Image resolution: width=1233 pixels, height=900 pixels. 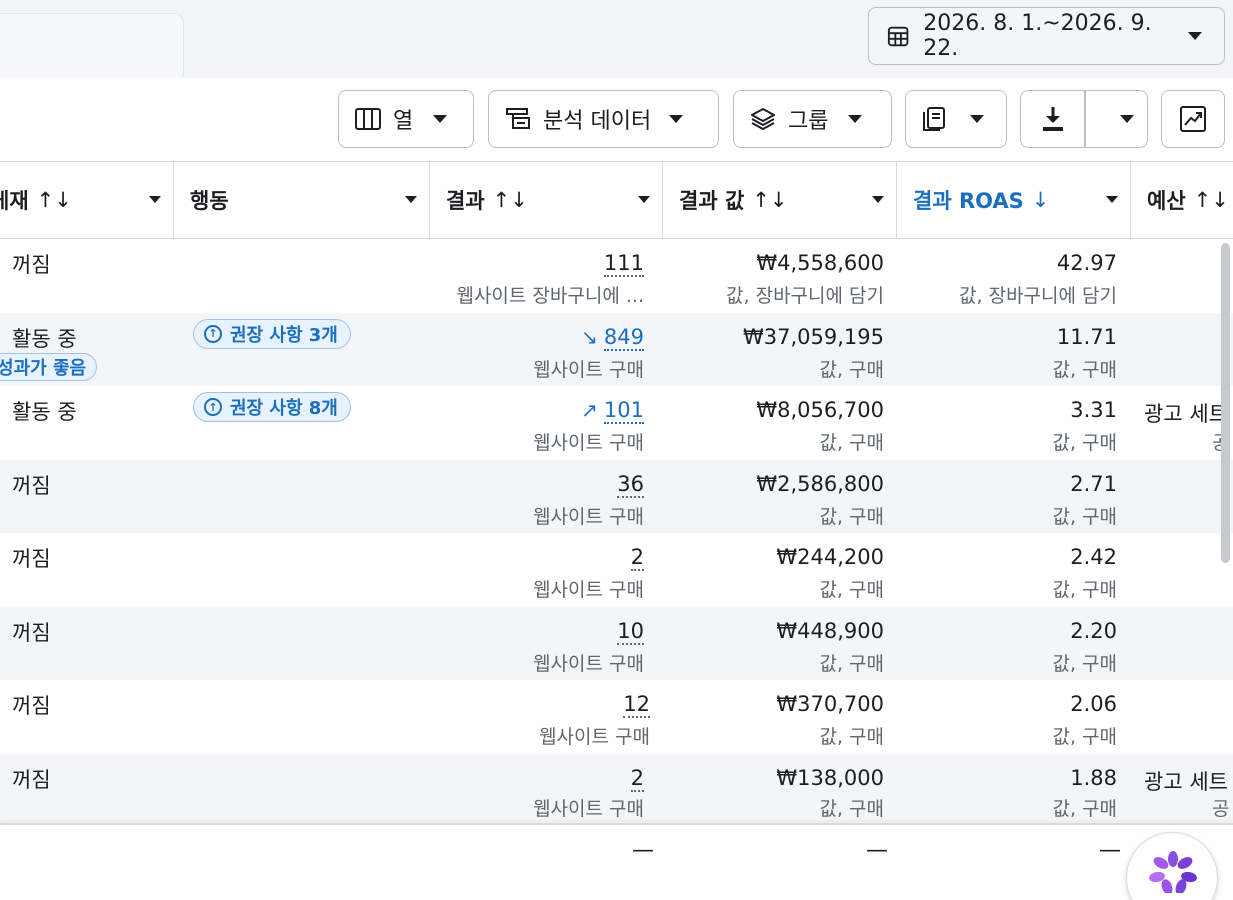 What do you see at coordinates (898, 36) in the screenshot?
I see `calendar-icon` at bounding box center [898, 36].